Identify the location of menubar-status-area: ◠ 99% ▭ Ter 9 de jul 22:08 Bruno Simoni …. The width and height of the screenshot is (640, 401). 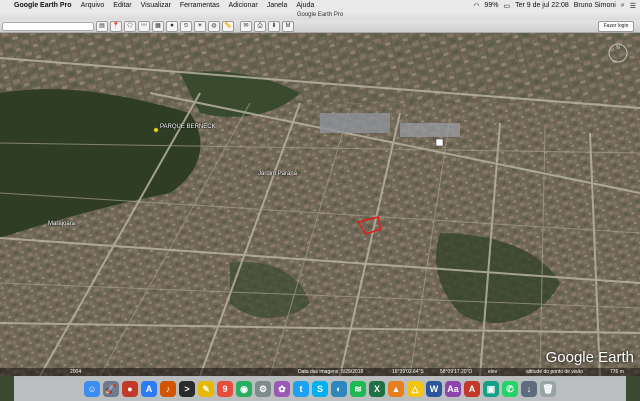
(554, 5).